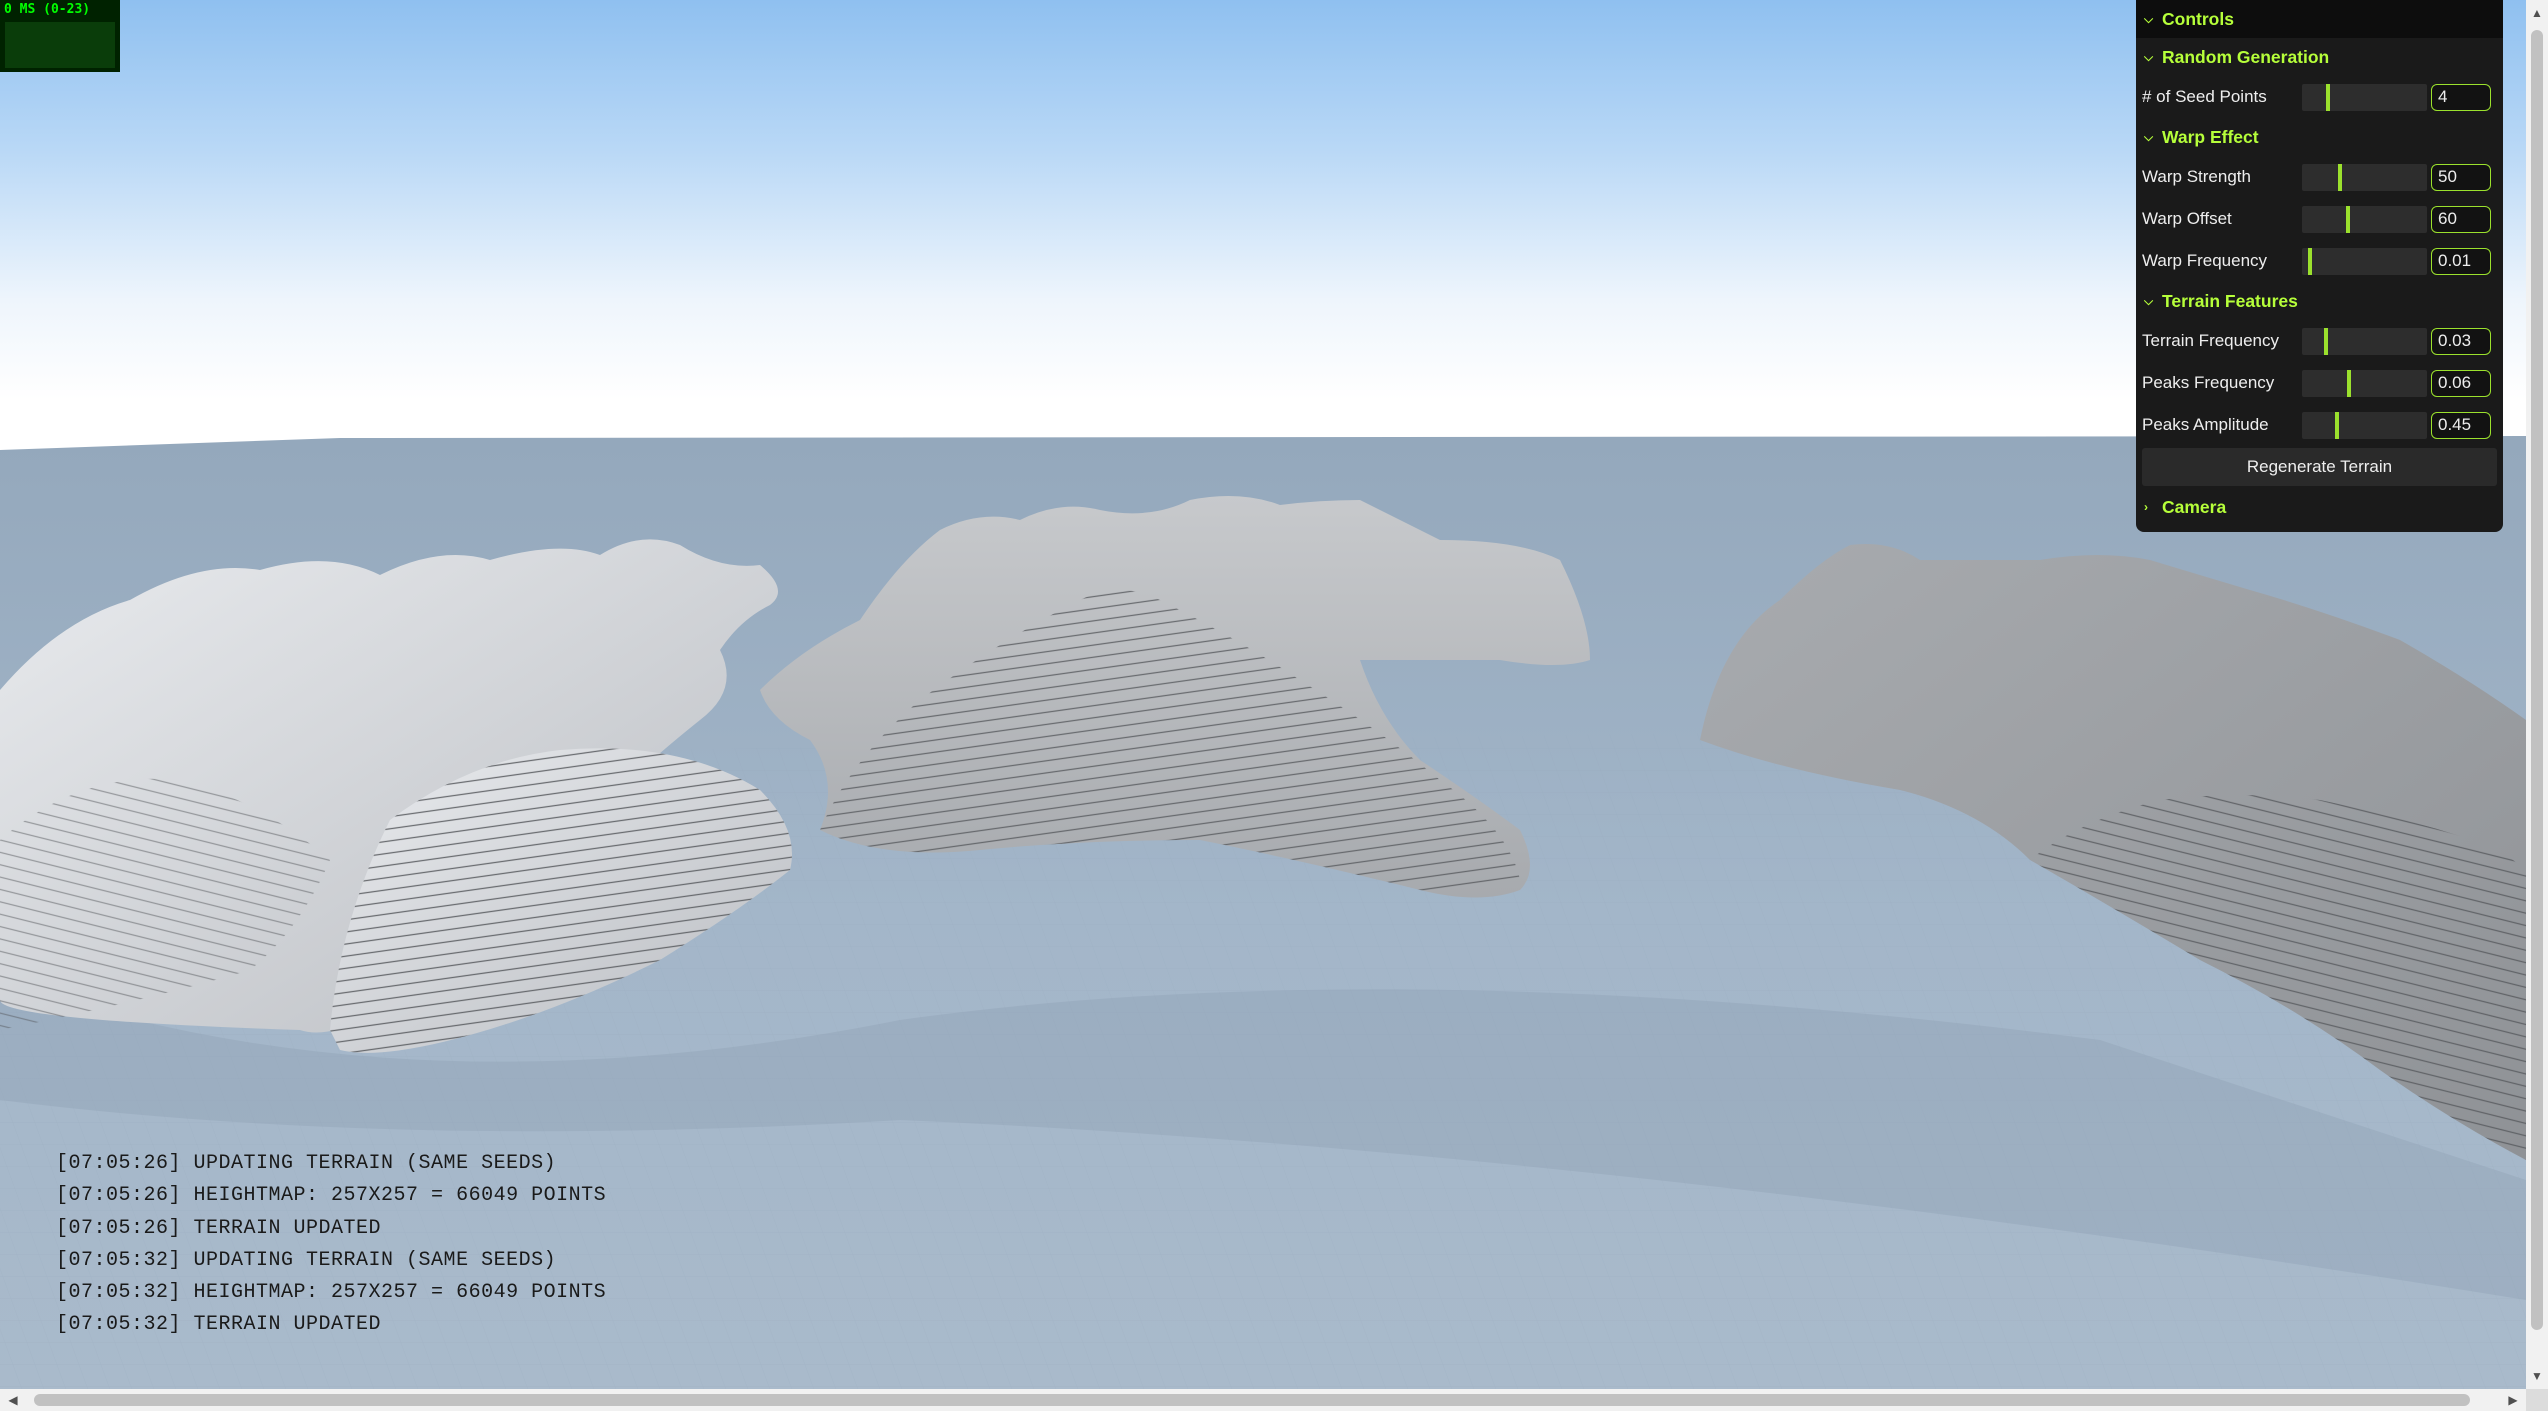 The height and width of the screenshot is (1411, 2548). What do you see at coordinates (13, 1400) in the screenshot?
I see `scroll-left-icon: ◀` at bounding box center [13, 1400].